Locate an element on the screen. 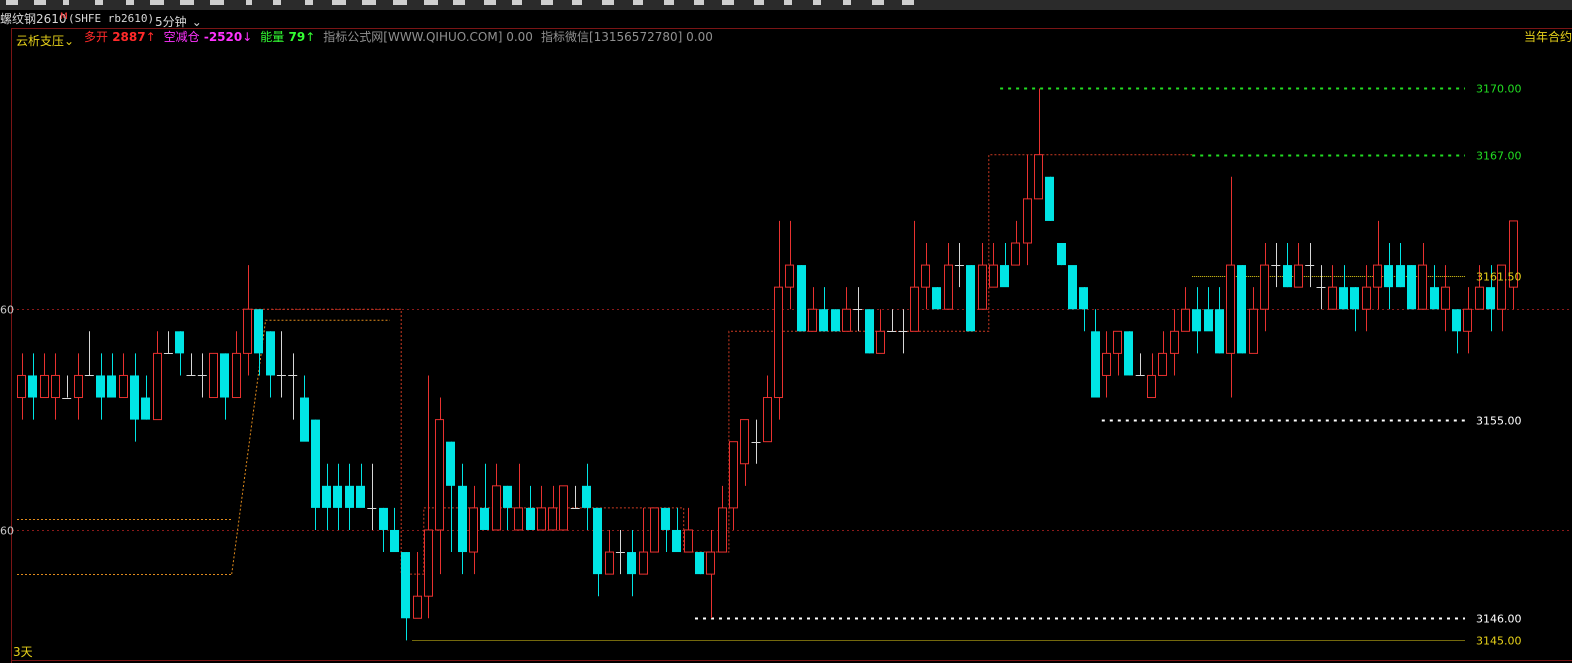 The height and width of the screenshot is (663, 1572). chevron-down-icon: ⌄ is located at coordinates (69, 41).